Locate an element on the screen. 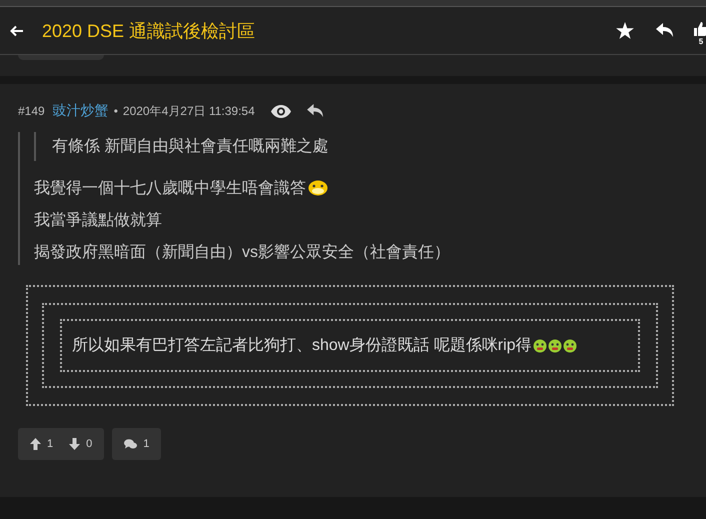 The image size is (706, 519). like-count: 5 is located at coordinates (701, 41).